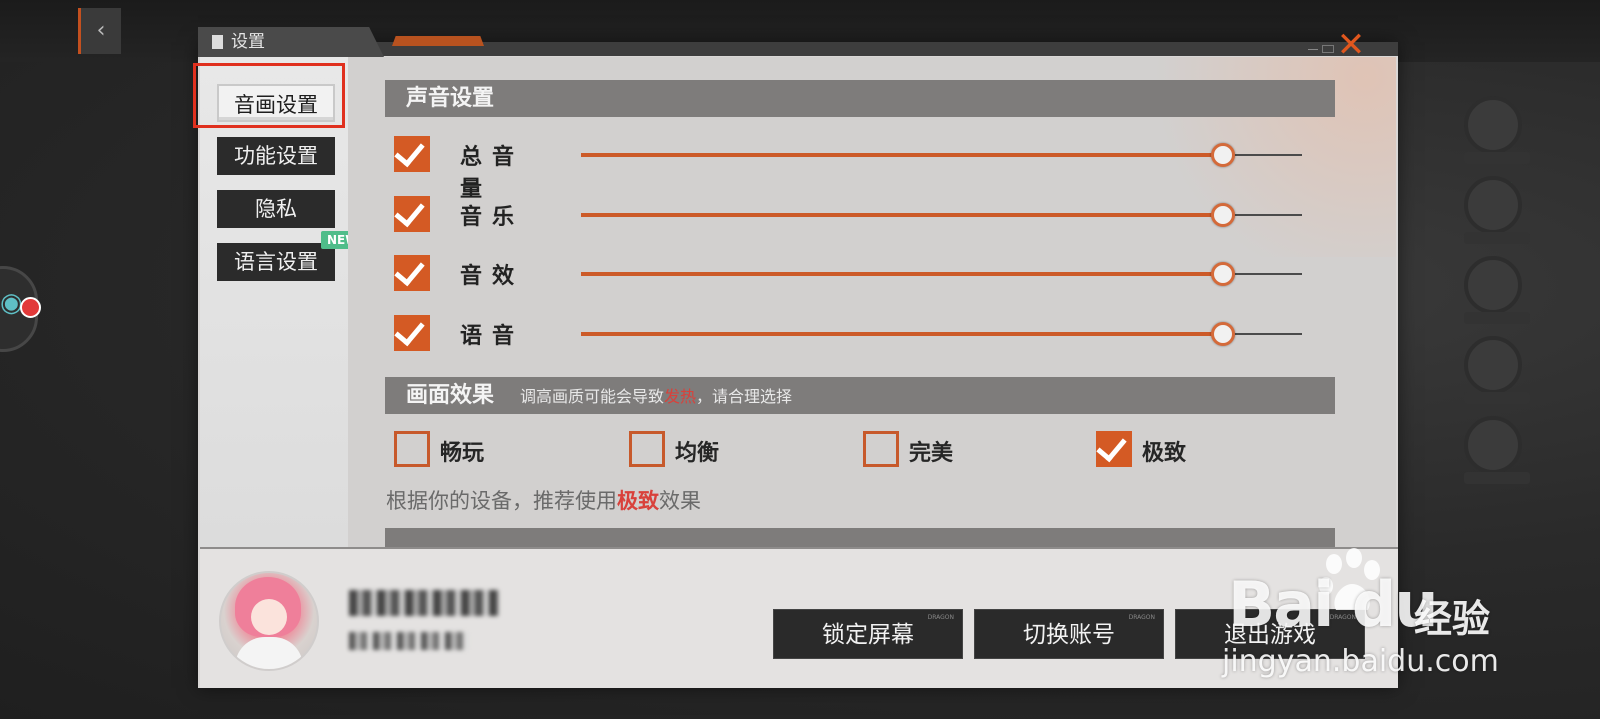  I want to click on quality-recommendation: 根据你的设备，推荐使用极致效果, so click(543, 500).